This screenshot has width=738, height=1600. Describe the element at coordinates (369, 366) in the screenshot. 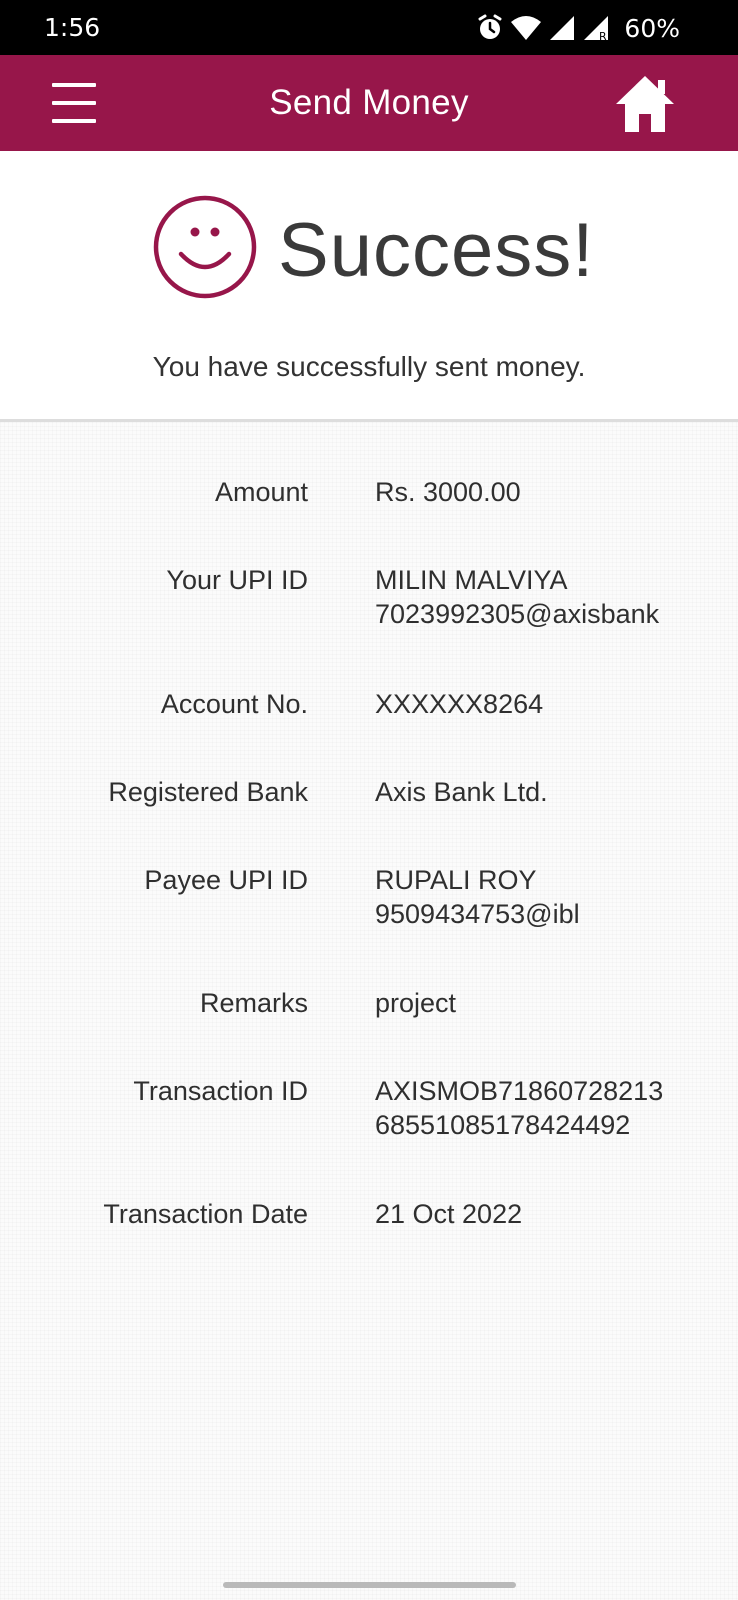

I see `success-message: You have successfully sent money.` at that location.